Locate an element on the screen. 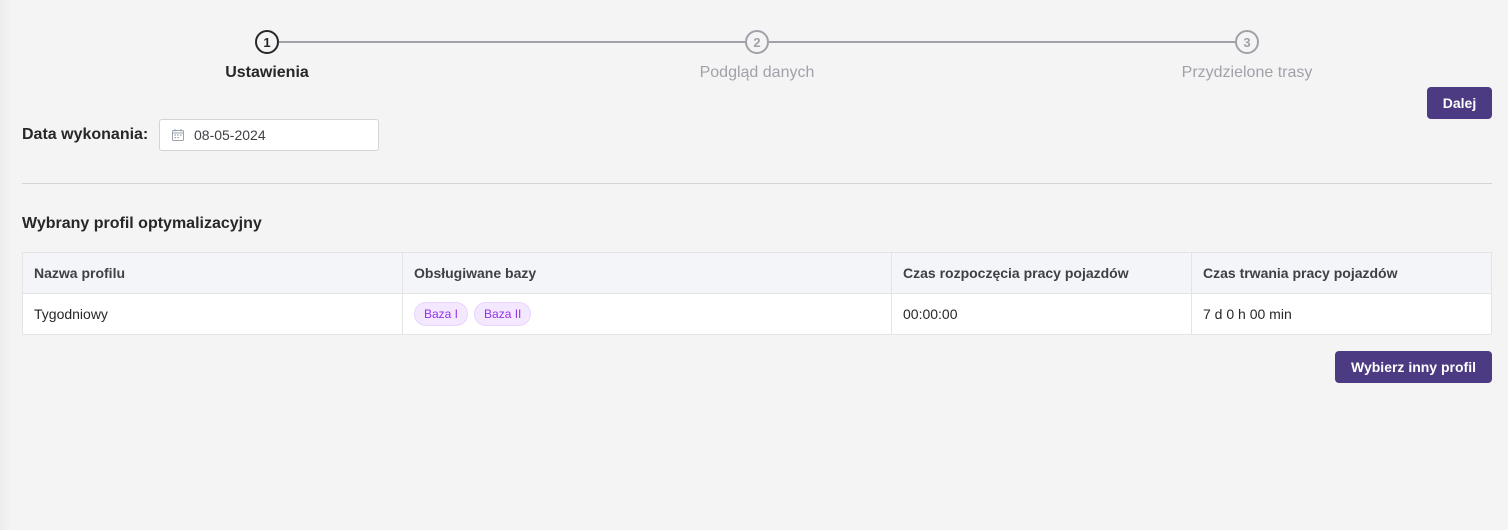  profile-name-cell: Tygodniowy is located at coordinates (212, 314).